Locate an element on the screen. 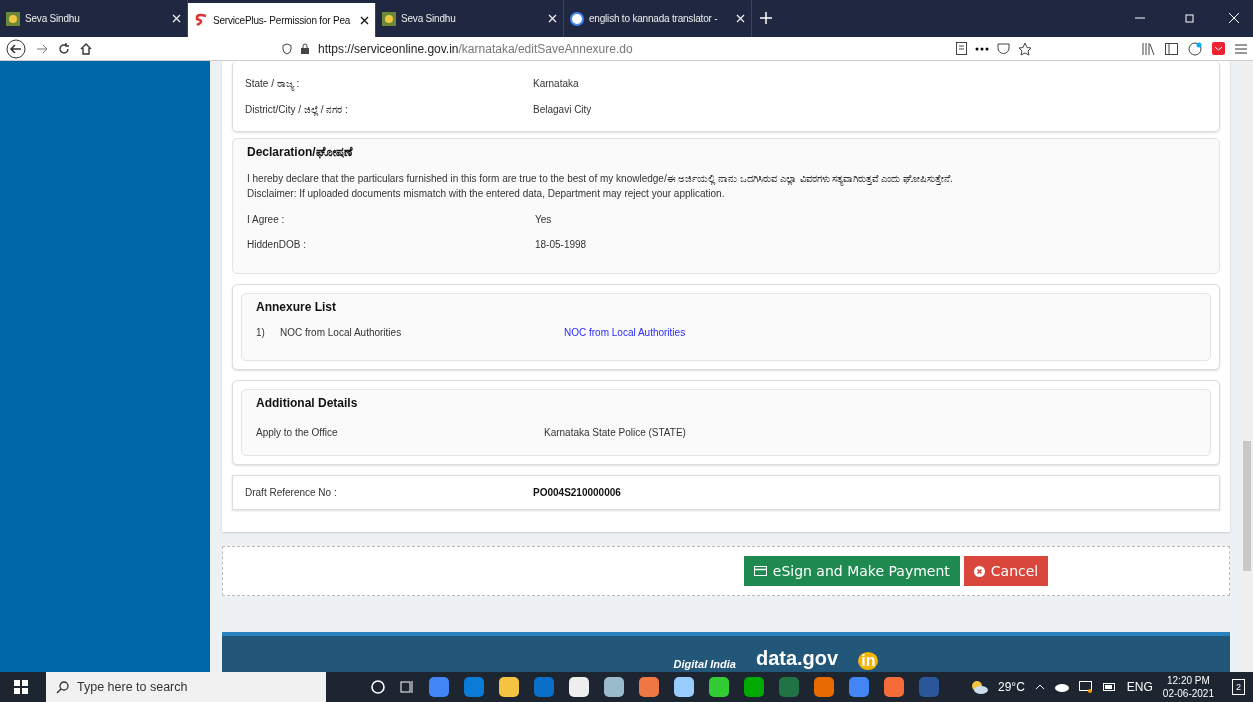 This screenshot has width=1253, height=702. circle-icon is located at coordinates (378, 687).